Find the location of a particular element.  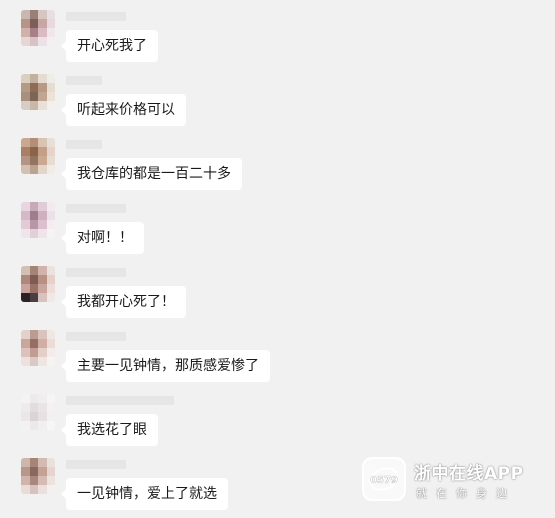

watermark-title: 浙中在线APP is located at coordinates (469, 474).